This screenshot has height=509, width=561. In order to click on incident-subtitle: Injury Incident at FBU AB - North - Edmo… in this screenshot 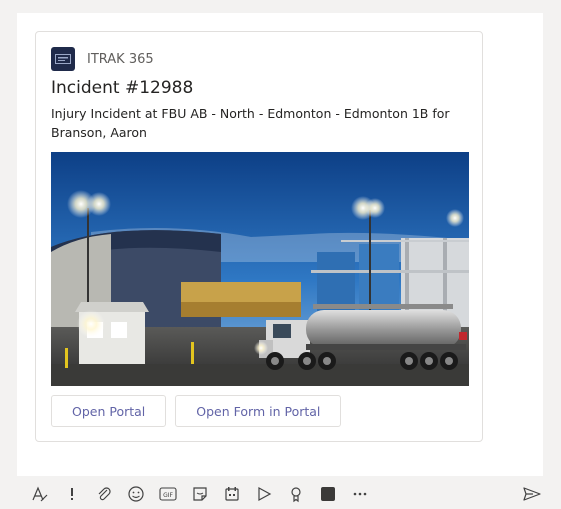, I will do `click(250, 123)`.